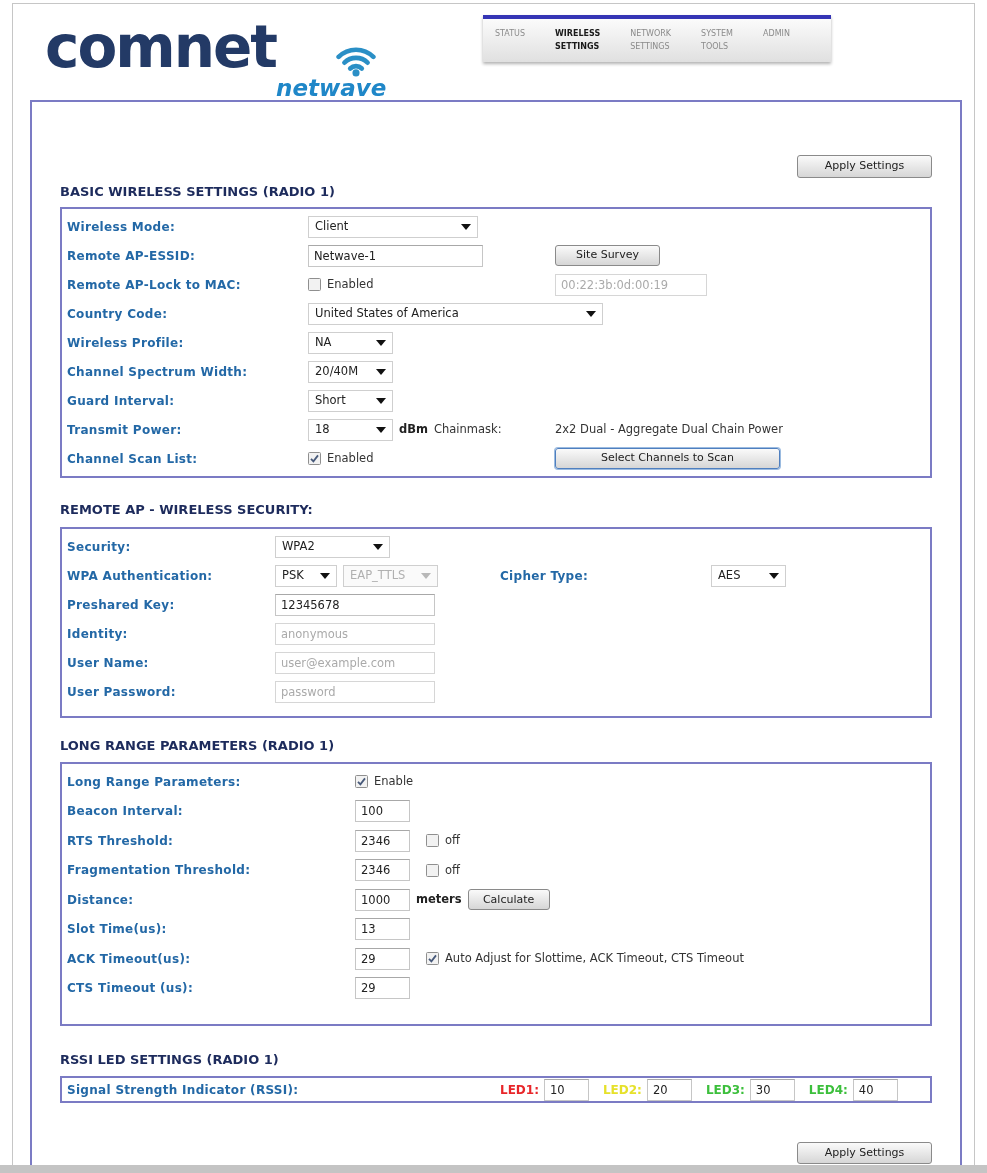  Describe the element at coordinates (519, 1090) in the screenshot. I see `led-label: LED1:` at that location.